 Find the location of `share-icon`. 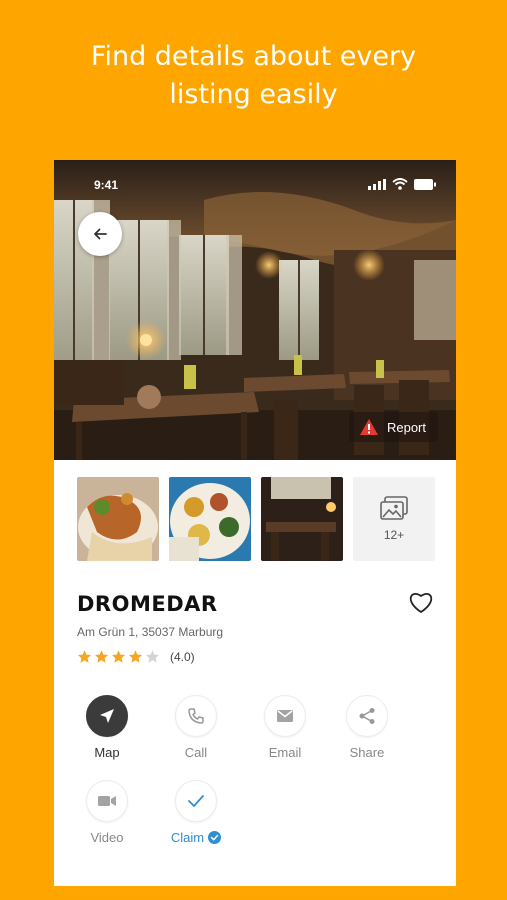

share-icon is located at coordinates (367, 716).